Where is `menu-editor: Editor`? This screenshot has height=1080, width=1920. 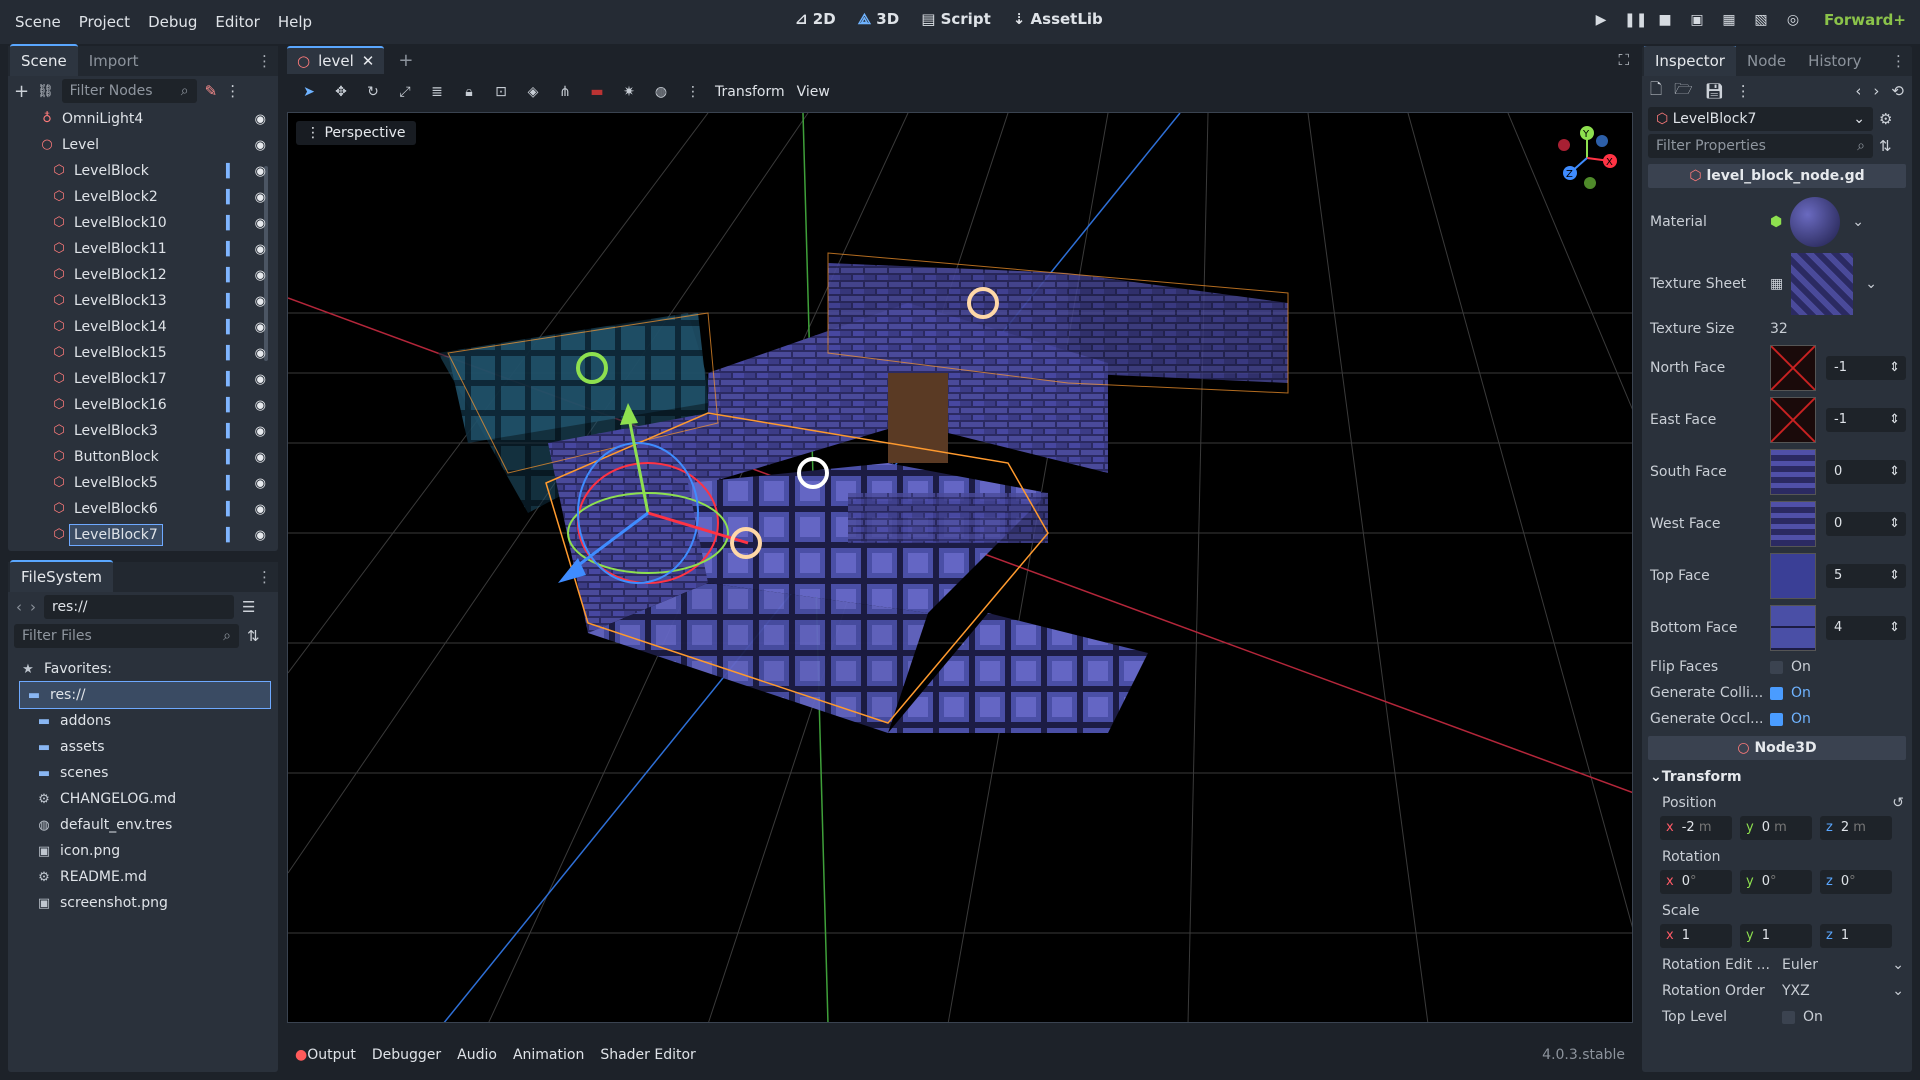
menu-editor: Editor is located at coordinates (237, 22).